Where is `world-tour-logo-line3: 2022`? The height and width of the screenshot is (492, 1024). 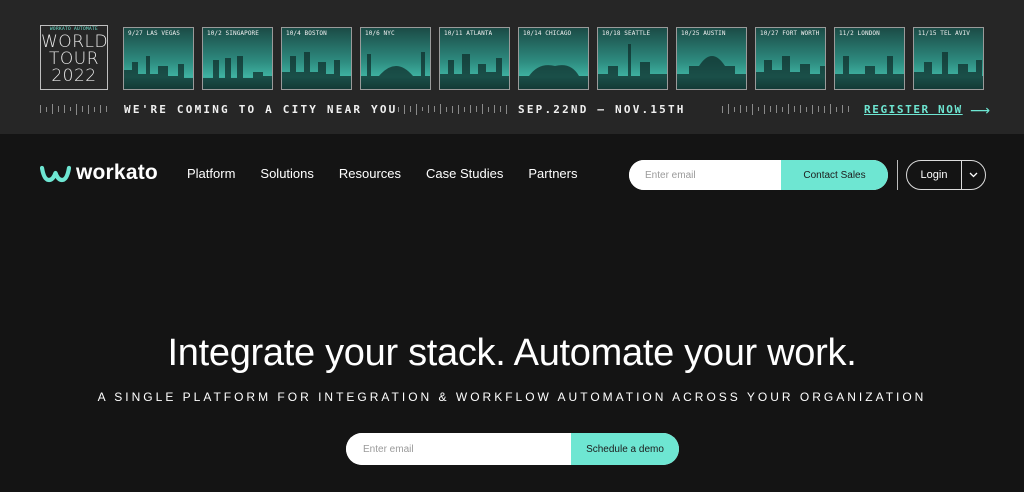 world-tour-logo-line3: 2022 is located at coordinates (74, 76).